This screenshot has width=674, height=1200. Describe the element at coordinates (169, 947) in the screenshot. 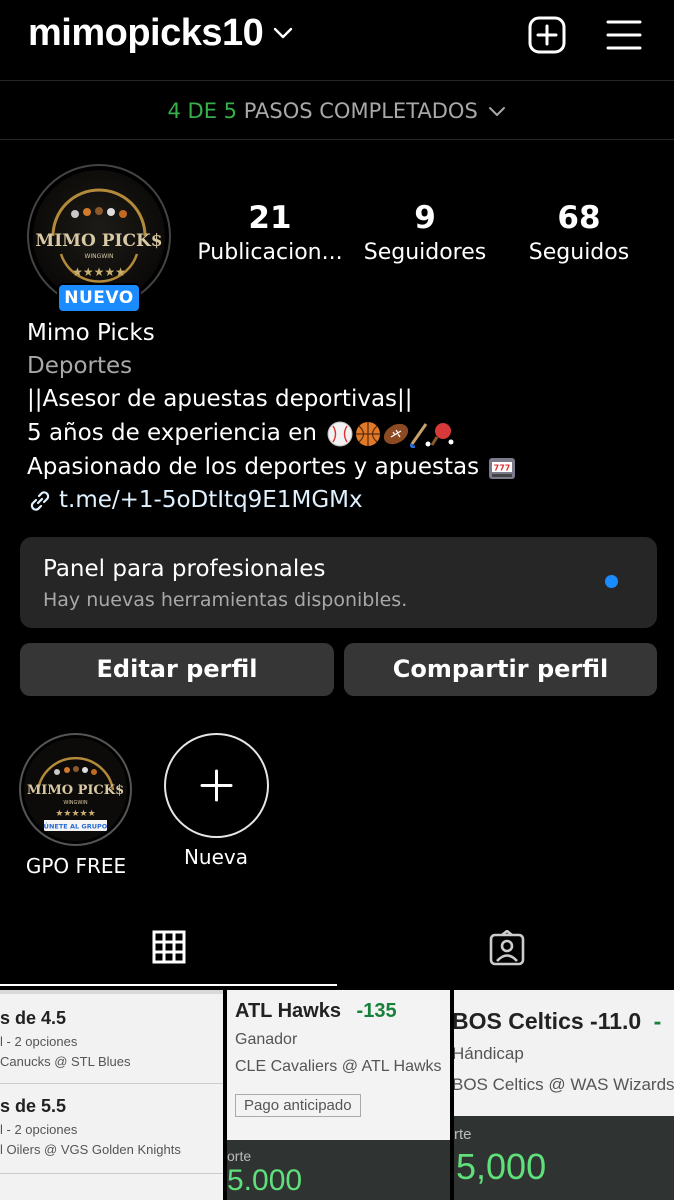

I see `grid-icon` at that location.